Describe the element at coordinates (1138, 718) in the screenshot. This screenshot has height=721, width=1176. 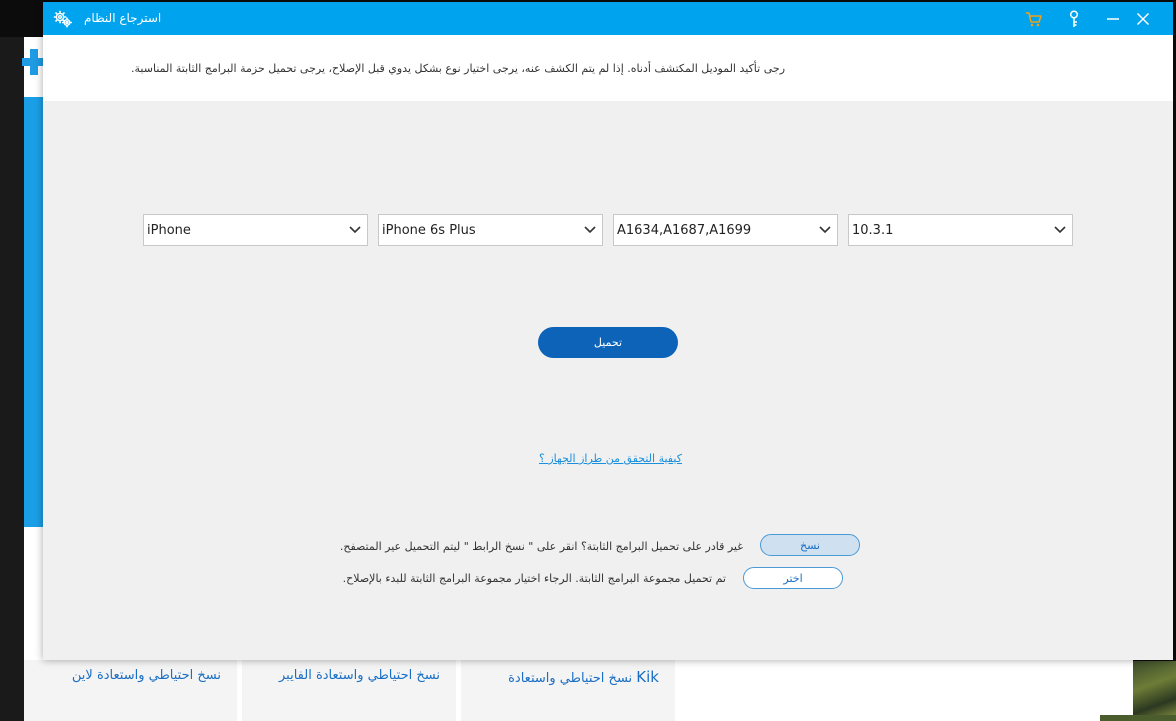
I see `desktop-wallpaper-strip` at that location.